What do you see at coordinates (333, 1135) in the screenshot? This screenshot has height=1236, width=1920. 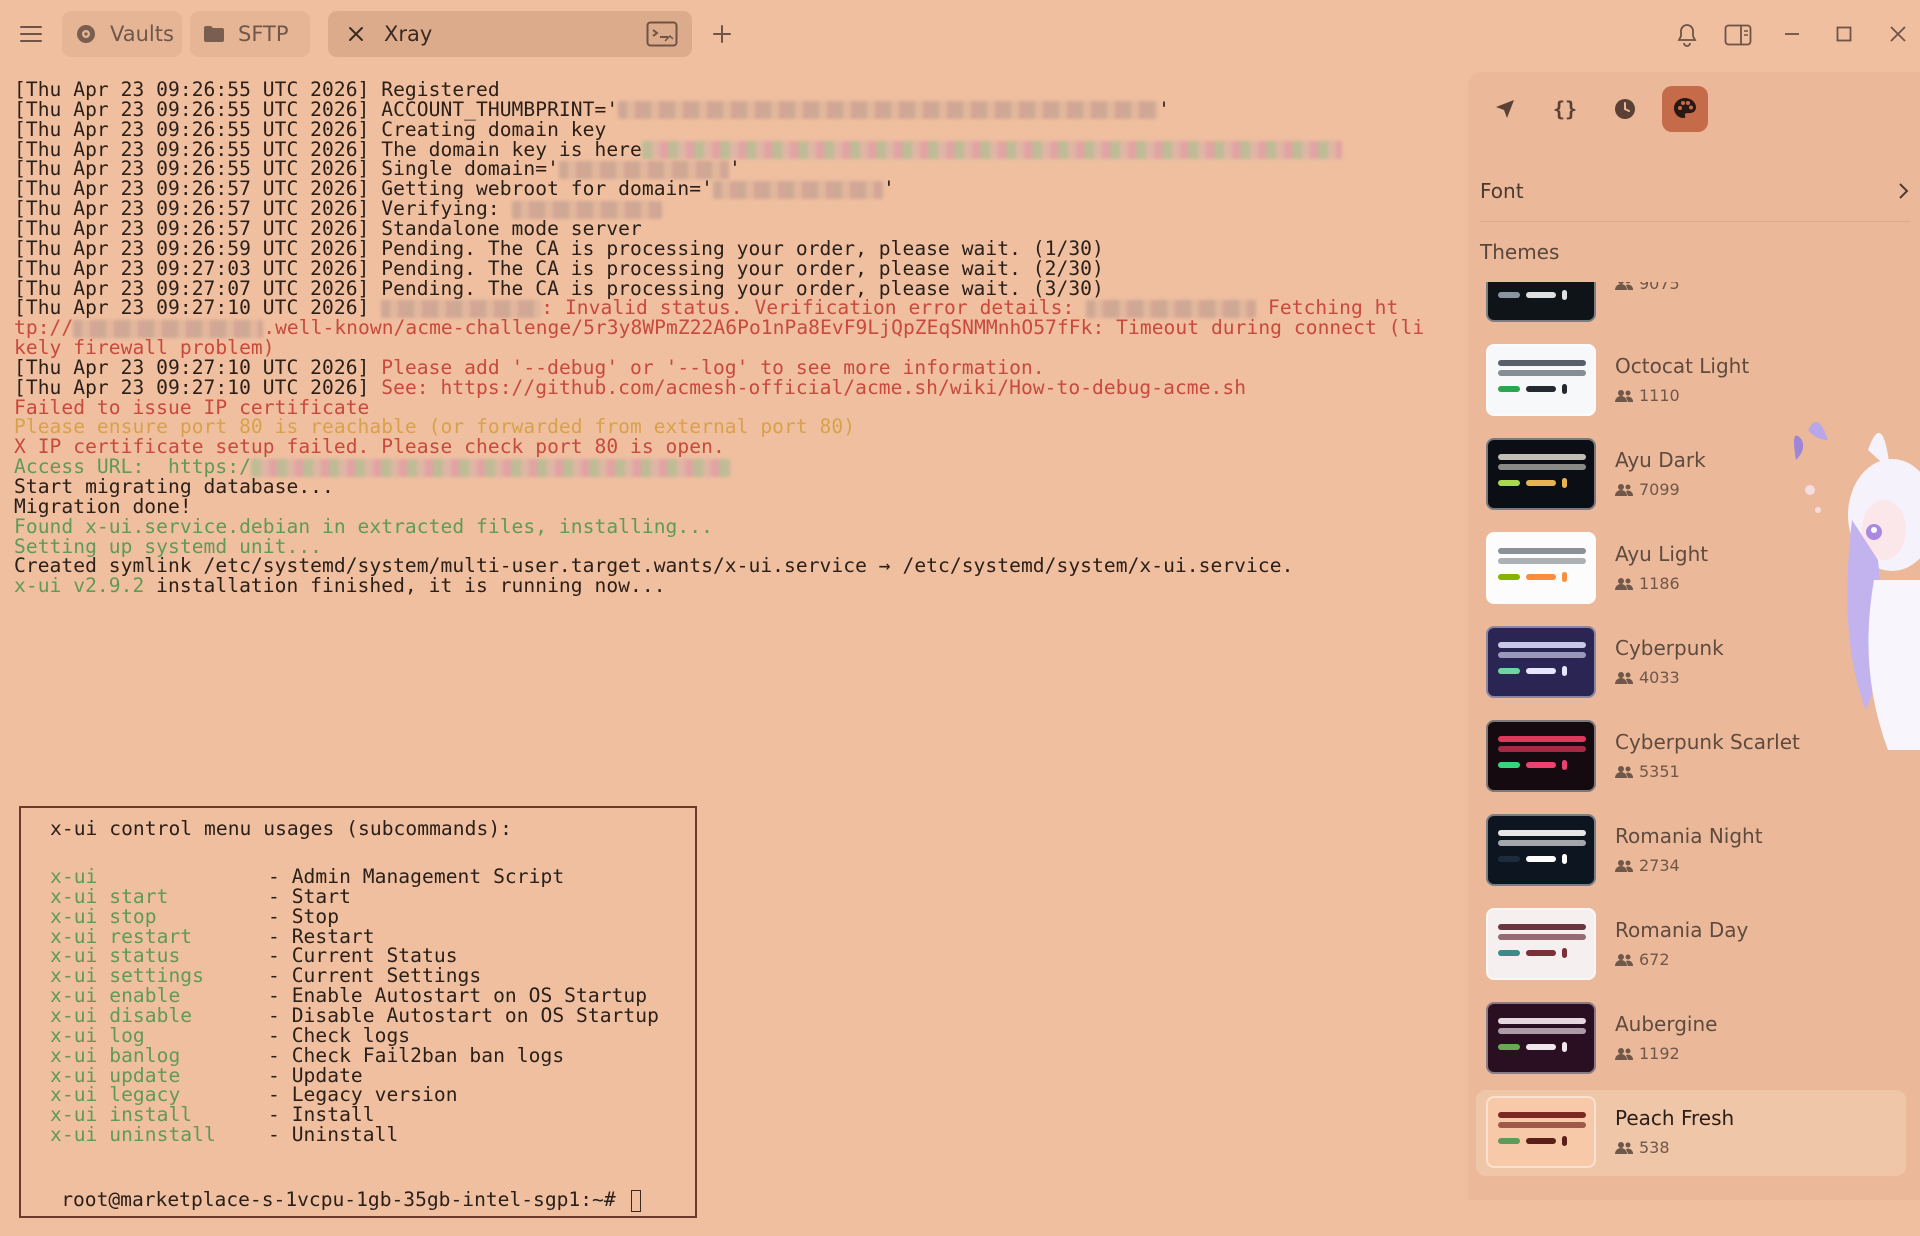 I see `menu-description: - Uninstall` at bounding box center [333, 1135].